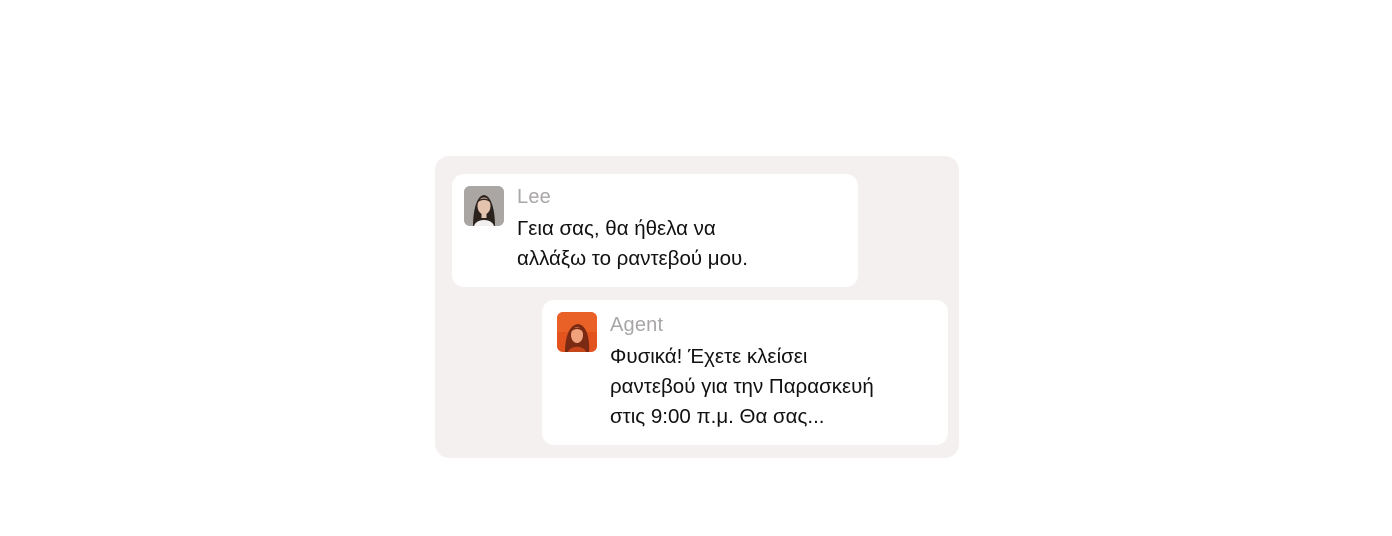 This screenshot has width=1392, height=536. What do you see at coordinates (534, 197) in the screenshot?
I see `sender-name: Lee` at bounding box center [534, 197].